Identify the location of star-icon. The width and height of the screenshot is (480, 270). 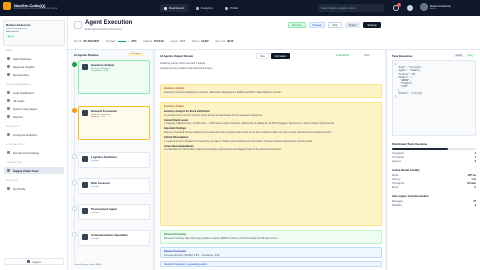
(8, 74).